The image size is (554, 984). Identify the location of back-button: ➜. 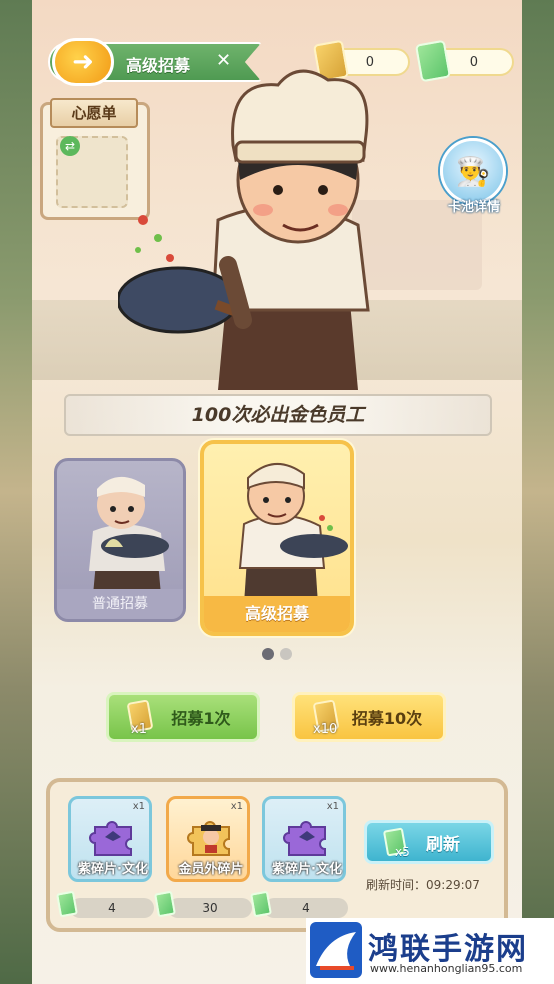
(83, 62).